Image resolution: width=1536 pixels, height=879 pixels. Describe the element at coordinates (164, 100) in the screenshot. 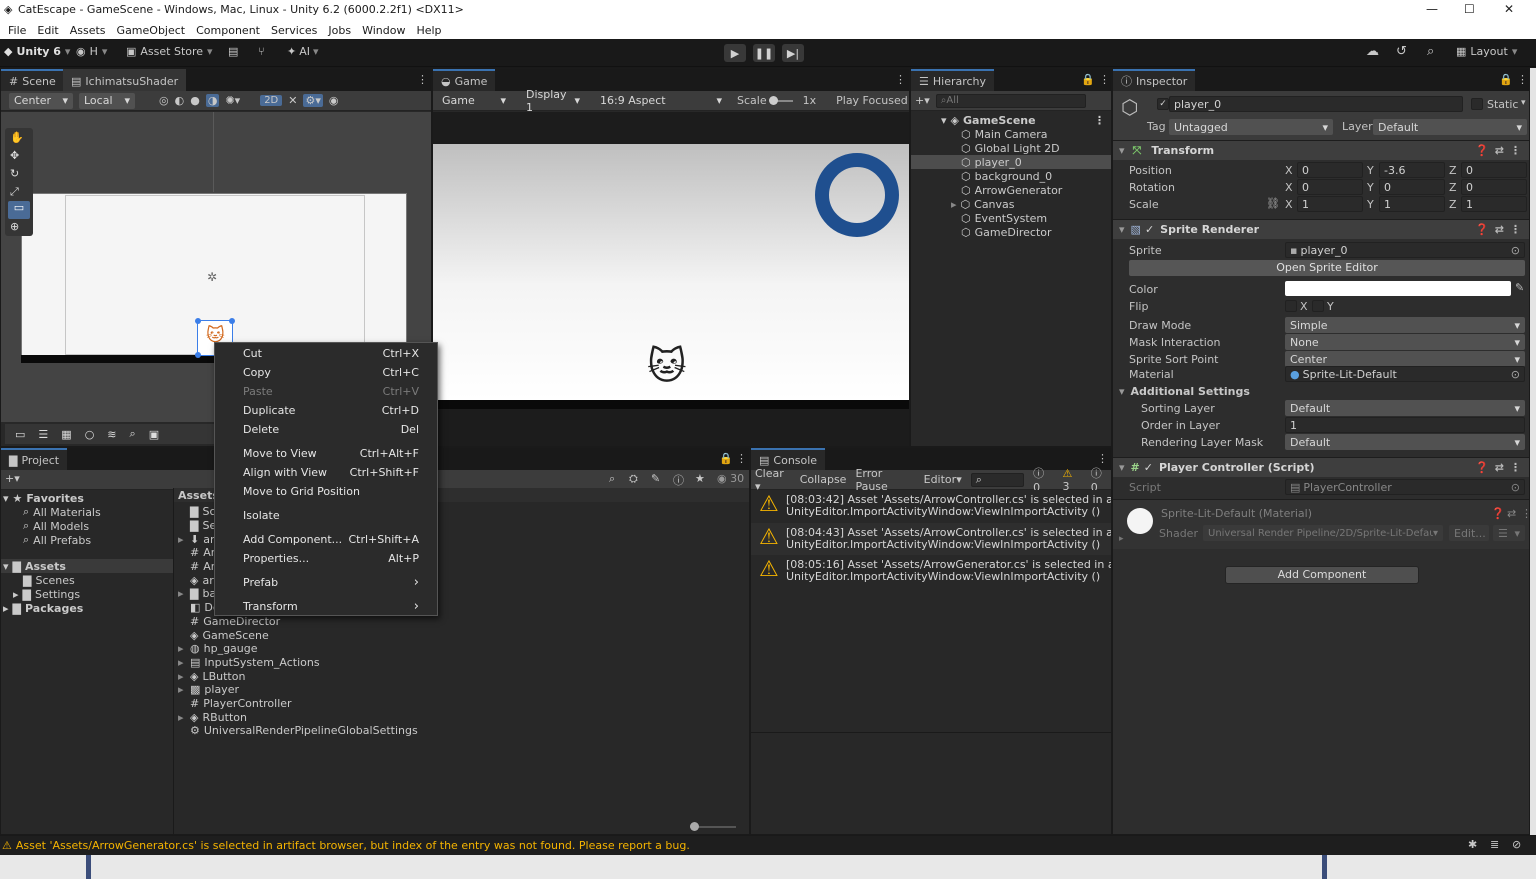

I see `grid-icon: ◎` at that location.